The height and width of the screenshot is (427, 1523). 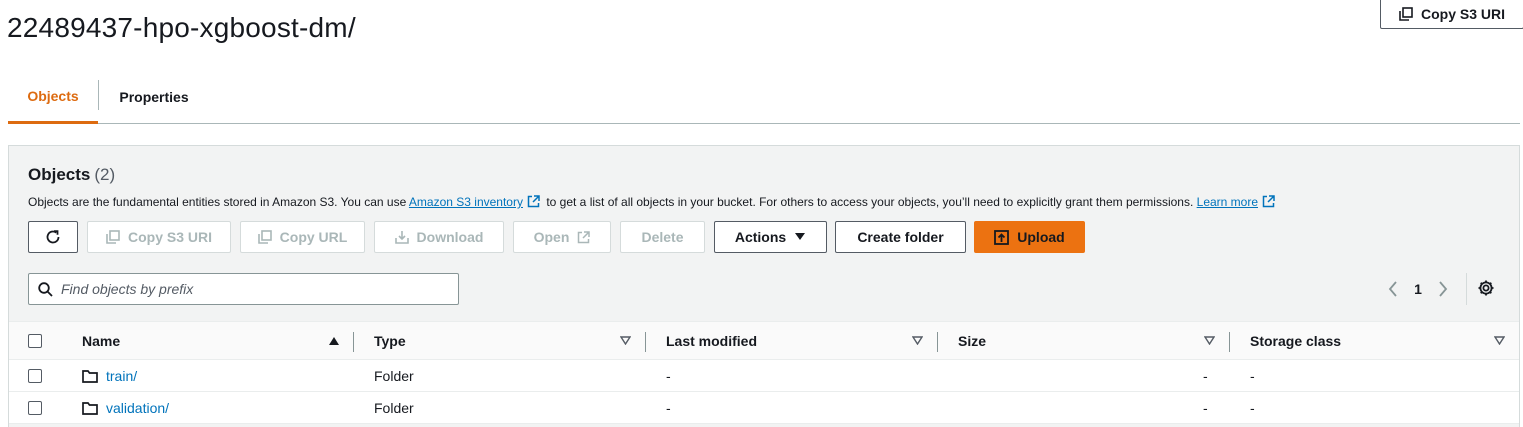 What do you see at coordinates (101, 340) in the screenshot?
I see `column-header-name: Name` at bounding box center [101, 340].